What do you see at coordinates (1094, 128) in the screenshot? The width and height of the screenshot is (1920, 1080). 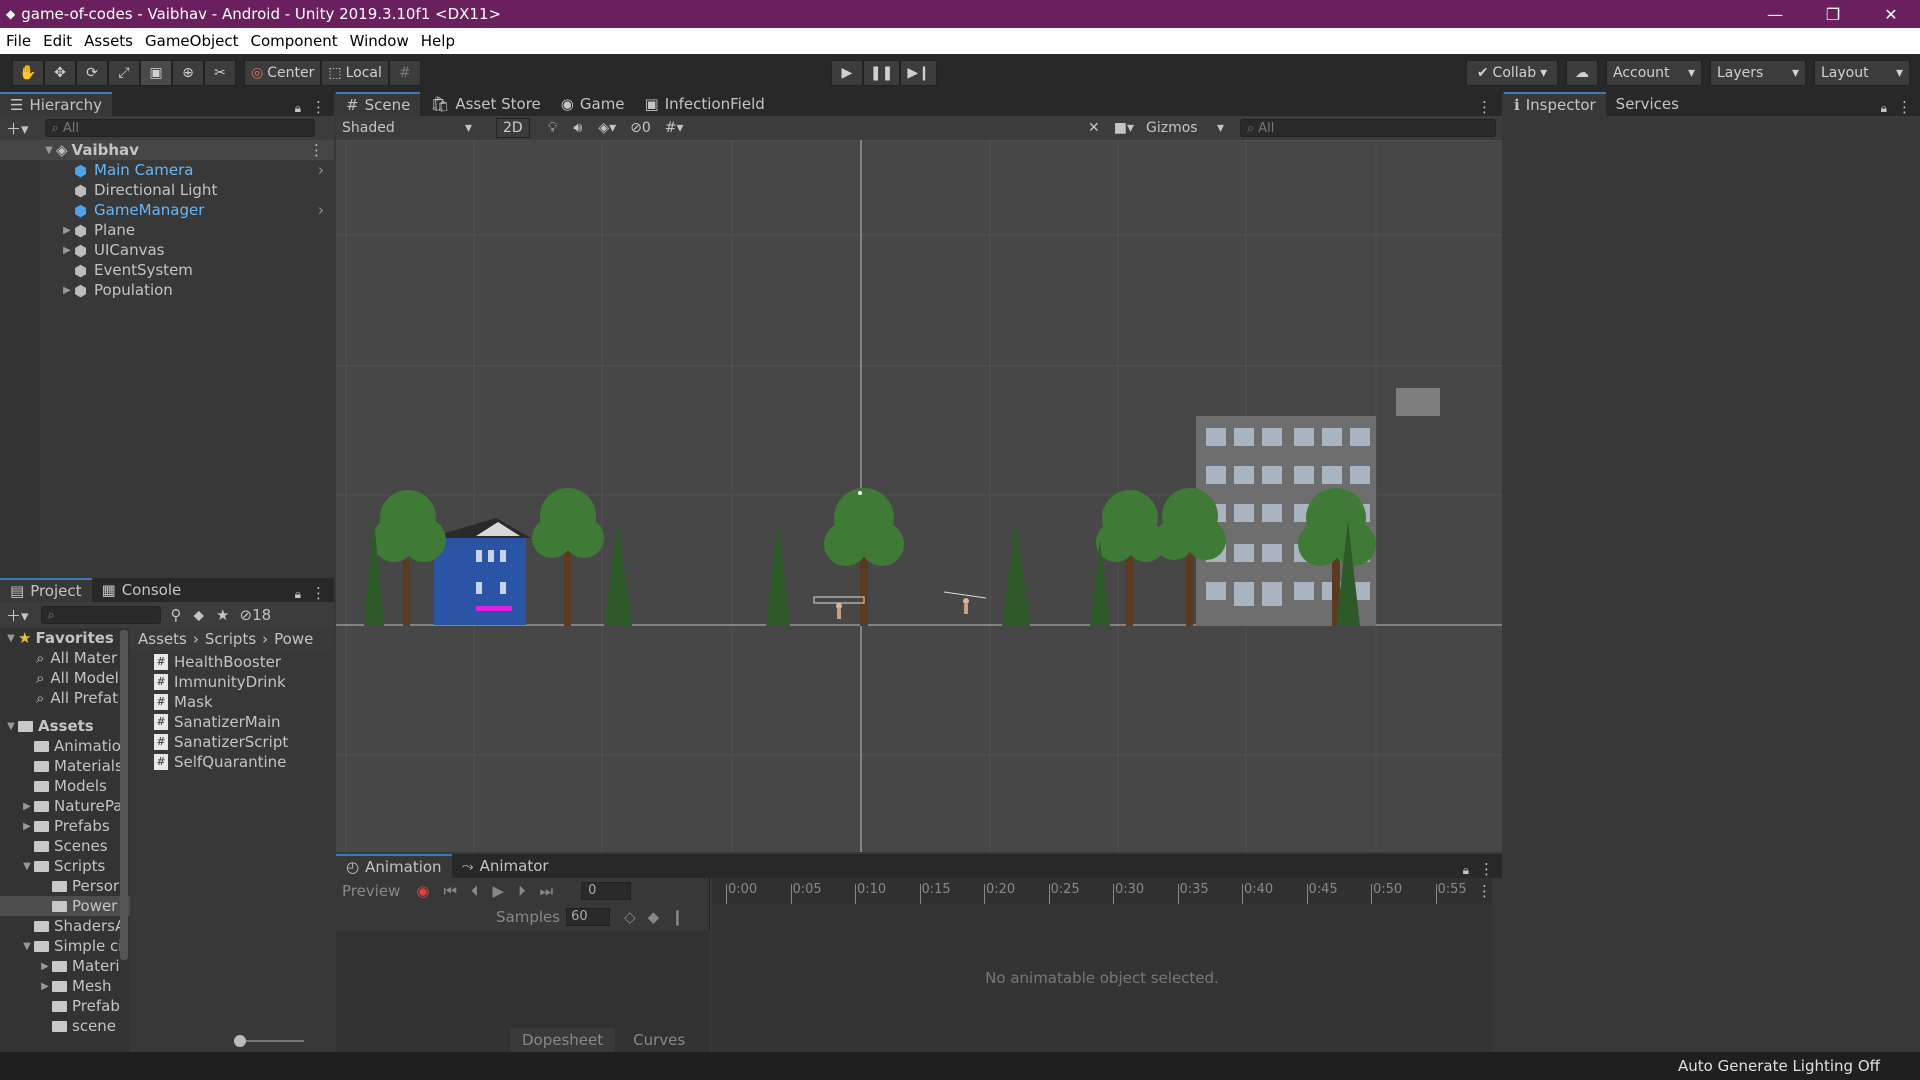 I see `tools-icon: ✕` at bounding box center [1094, 128].